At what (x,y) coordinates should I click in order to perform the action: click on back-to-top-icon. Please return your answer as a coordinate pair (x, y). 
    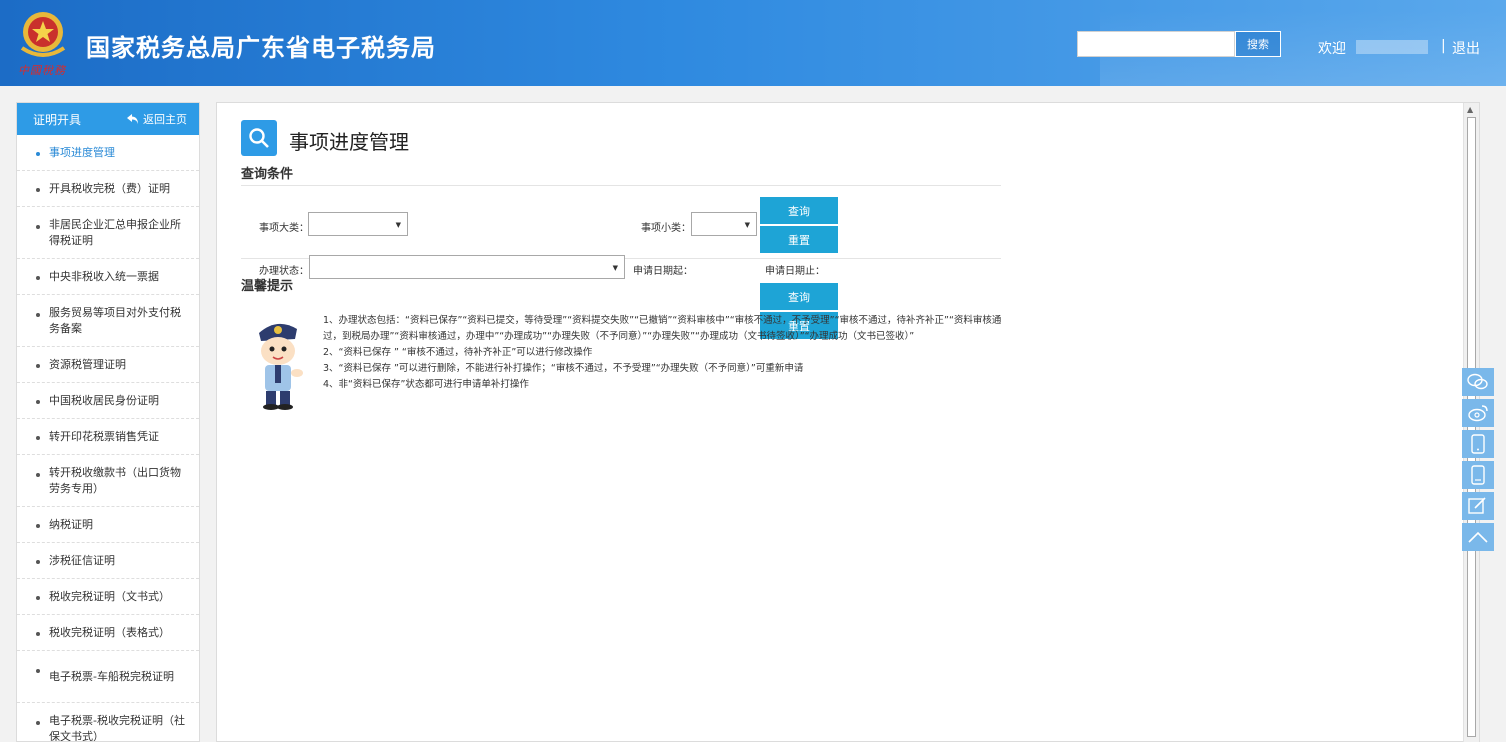
    Looking at the image, I should click on (1478, 537).